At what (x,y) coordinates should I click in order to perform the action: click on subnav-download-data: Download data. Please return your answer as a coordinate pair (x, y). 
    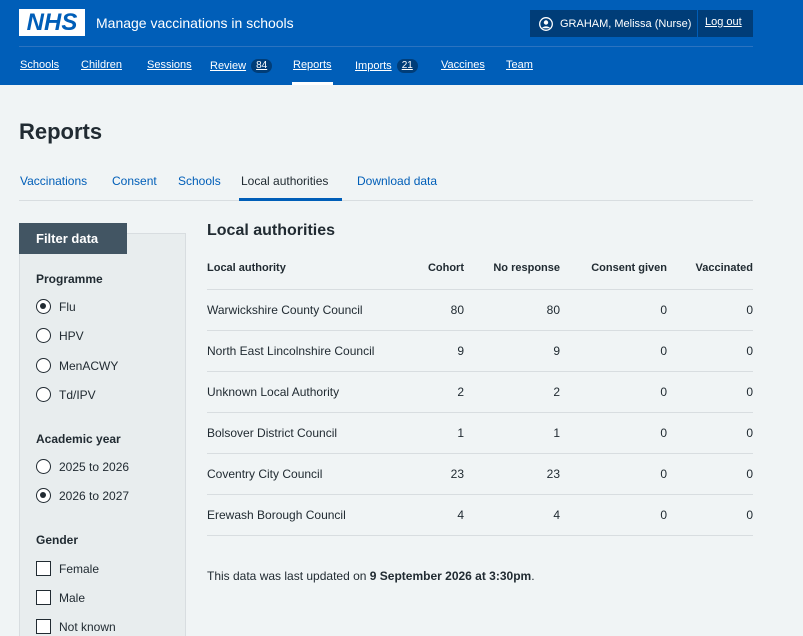
    Looking at the image, I should click on (397, 181).